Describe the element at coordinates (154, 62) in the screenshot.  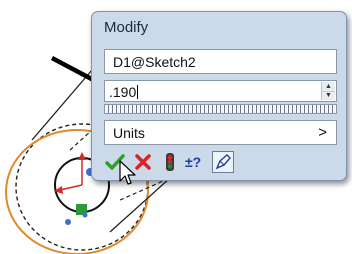
I see `dimension-name-text: D1@Sketch2` at that location.